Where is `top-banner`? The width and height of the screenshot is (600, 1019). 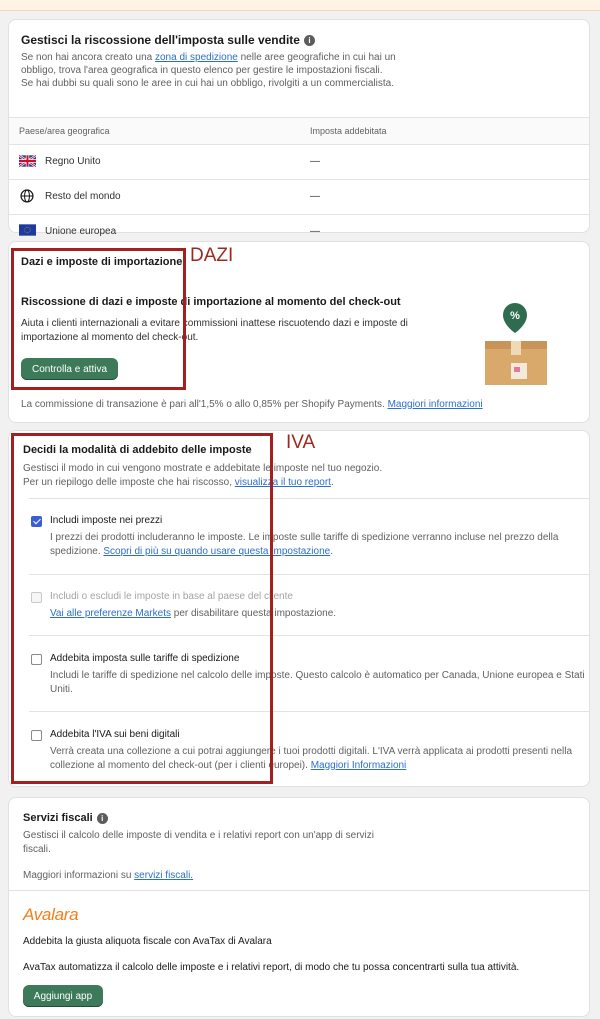
top-banner is located at coordinates (300, 5).